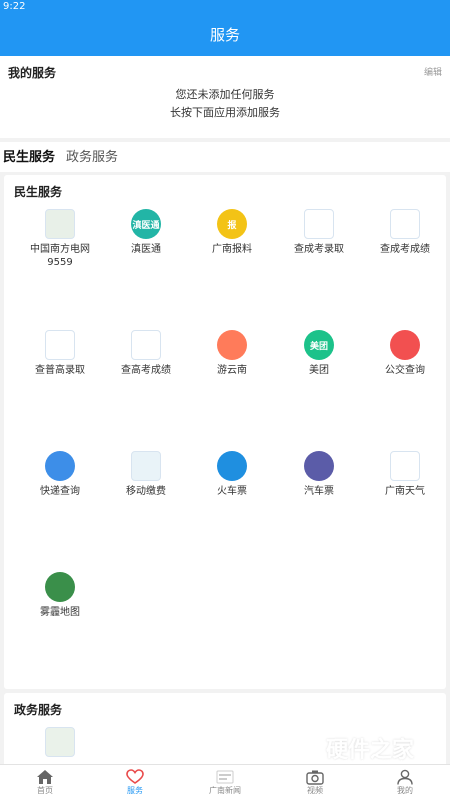 Image resolution: width=450 pixels, height=800 pixels. I want to click on nav-services: 服务, so click(135, 782).